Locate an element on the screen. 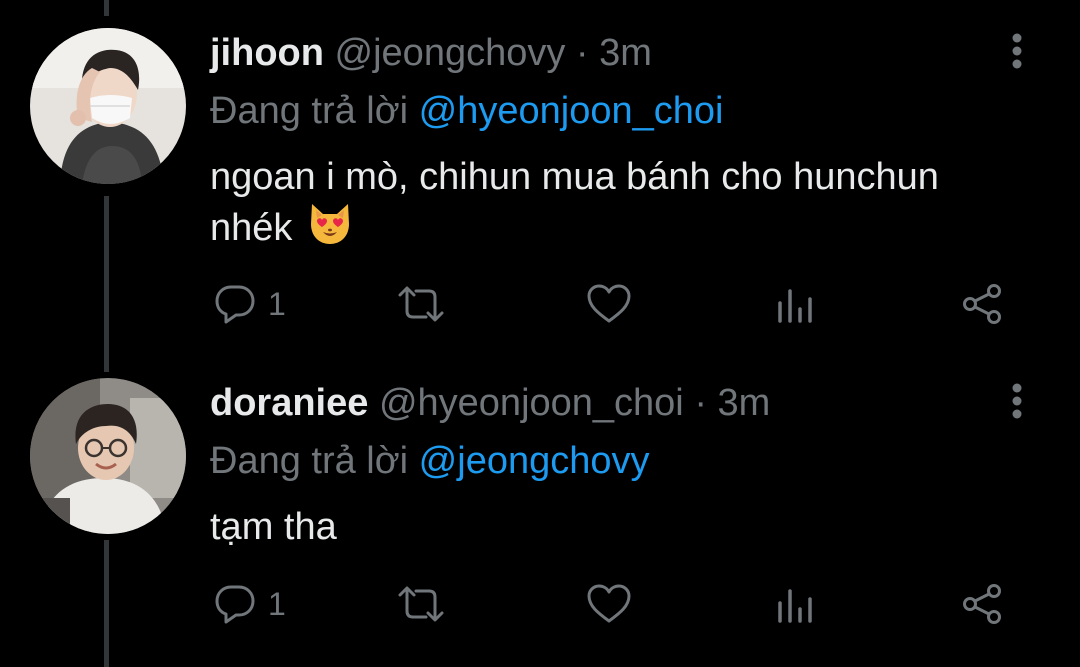  mention-link: @hyeonjoon_choi is located at coordinates (571, 111).